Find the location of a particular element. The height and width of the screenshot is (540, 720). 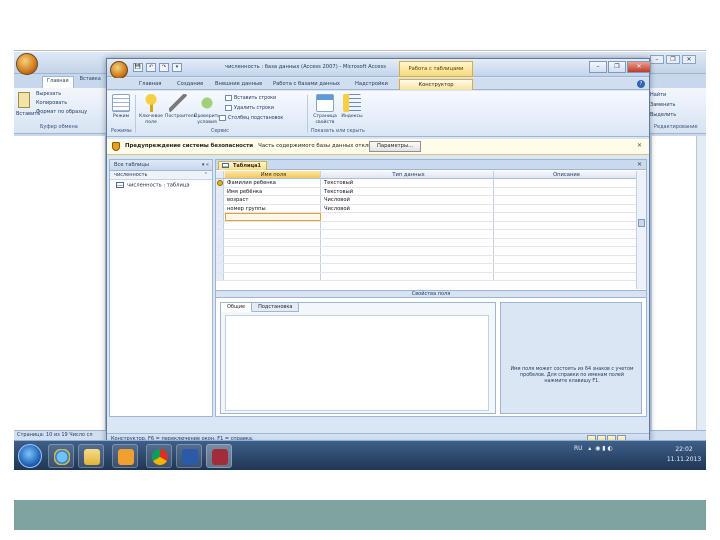

chevron-up-icon: ⌃ is located at coordinates (206, 175).